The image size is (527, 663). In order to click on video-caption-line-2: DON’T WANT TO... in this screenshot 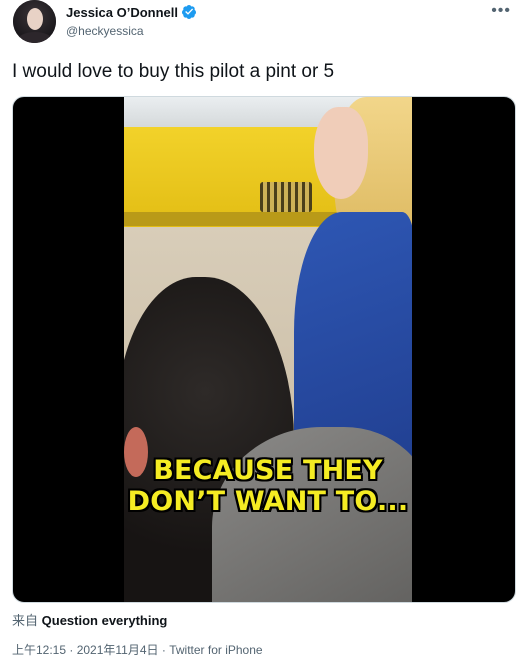, I will do `click(268, 501)`.